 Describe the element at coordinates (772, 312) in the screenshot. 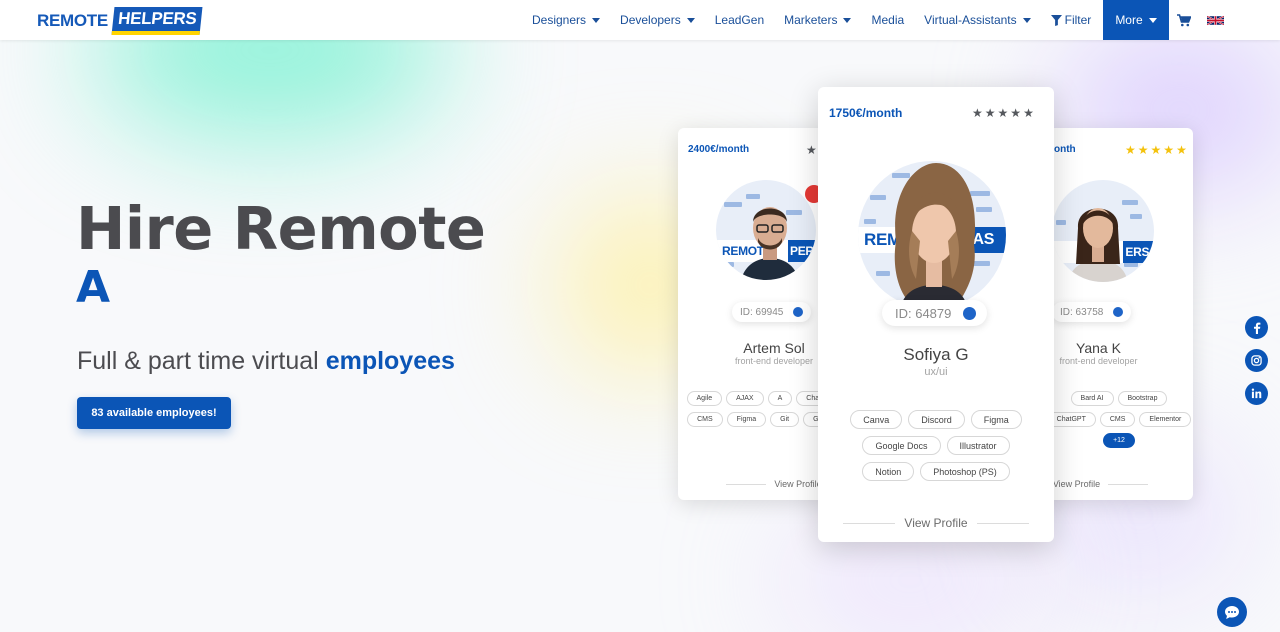

I see `employee-id-pill: ID: 69945` at that location.